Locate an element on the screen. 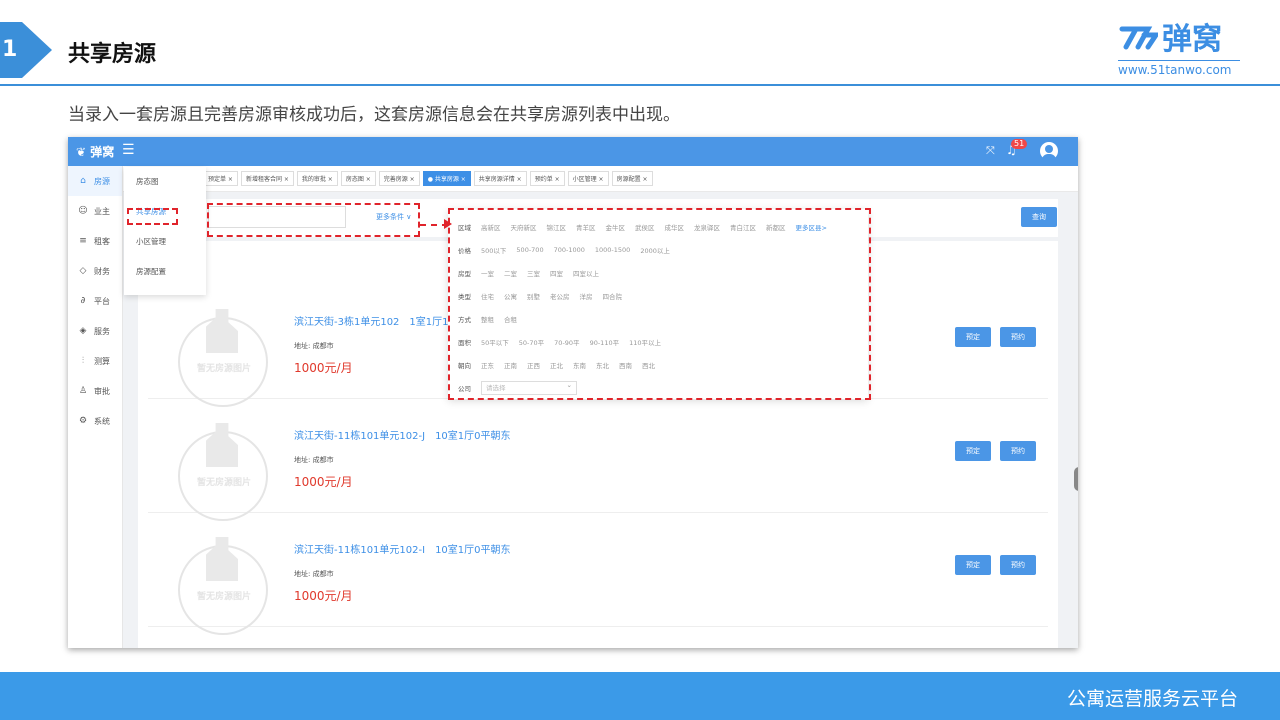 This screenshot has width=1280, height=720. listings-submenu: 房态图 共享房源 小区管理 房源配置 is located at coordinates (165, 231).